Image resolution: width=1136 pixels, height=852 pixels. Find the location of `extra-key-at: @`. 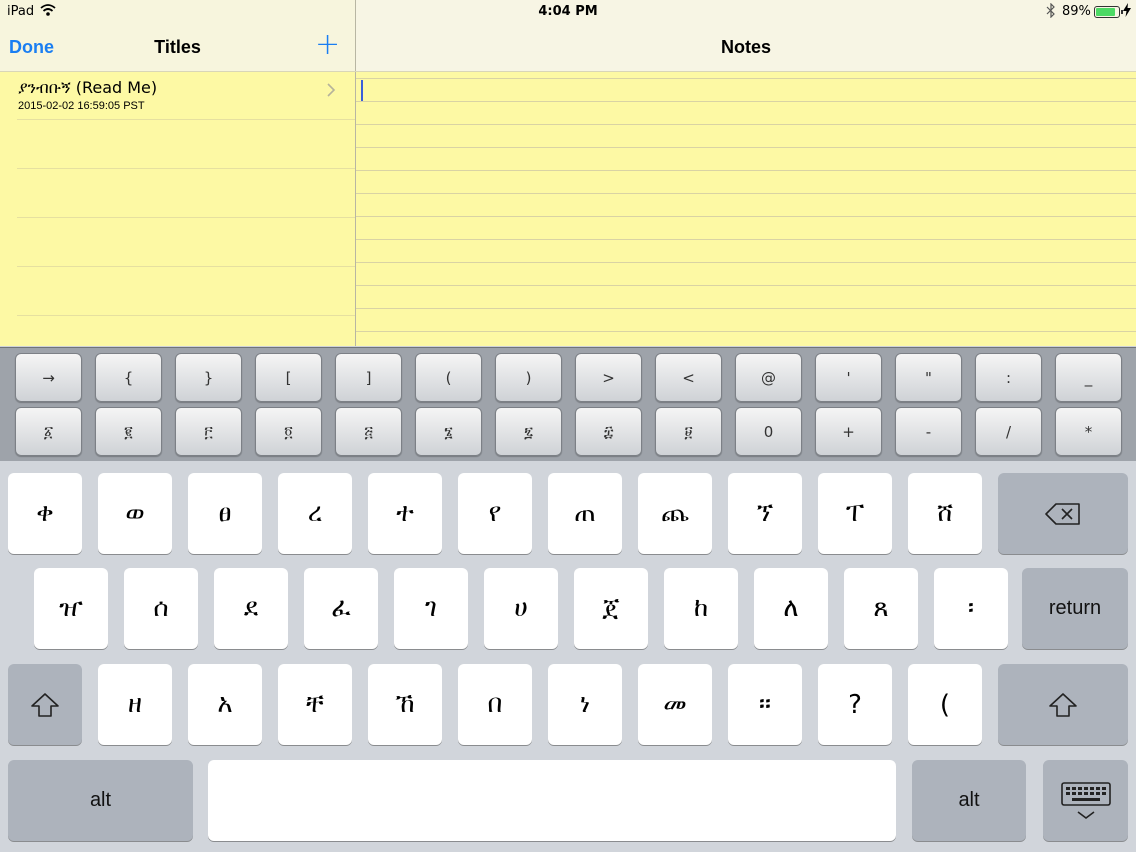

extra-key-at: @ is located at coordinates (768, 377).